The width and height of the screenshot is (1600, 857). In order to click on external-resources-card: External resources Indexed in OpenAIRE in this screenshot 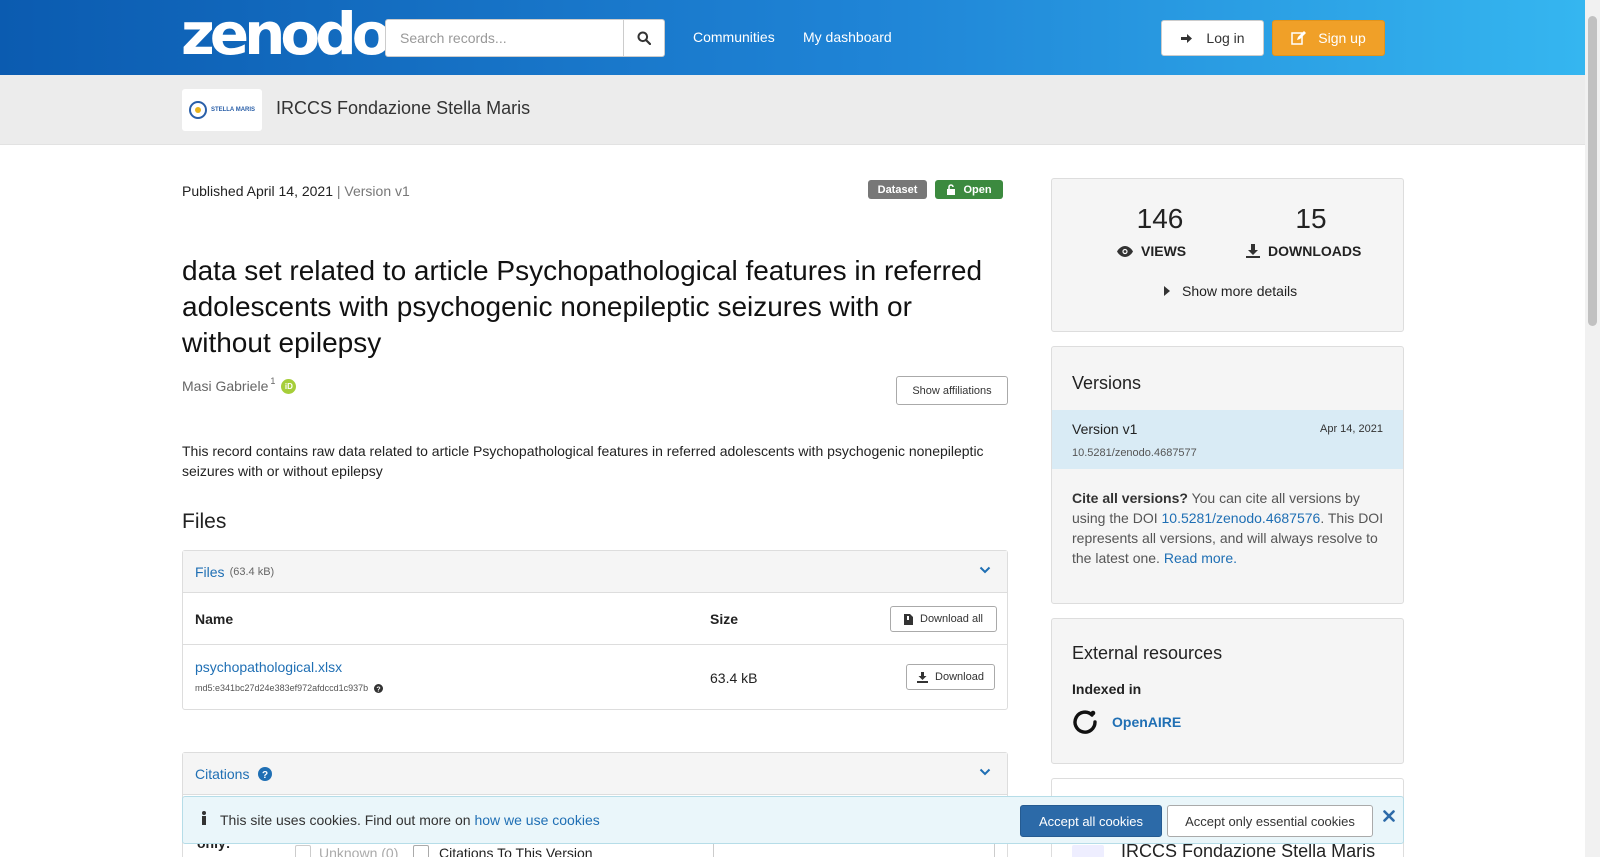, I will do `click(1227, 691)`.